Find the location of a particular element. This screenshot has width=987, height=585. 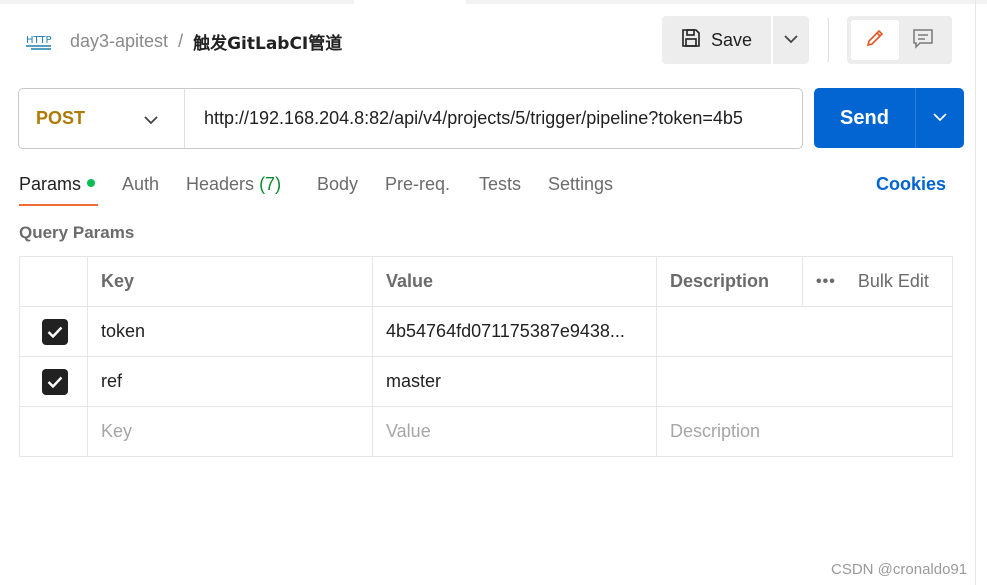

view-mode-toggle is located at coordinates (899, 40).